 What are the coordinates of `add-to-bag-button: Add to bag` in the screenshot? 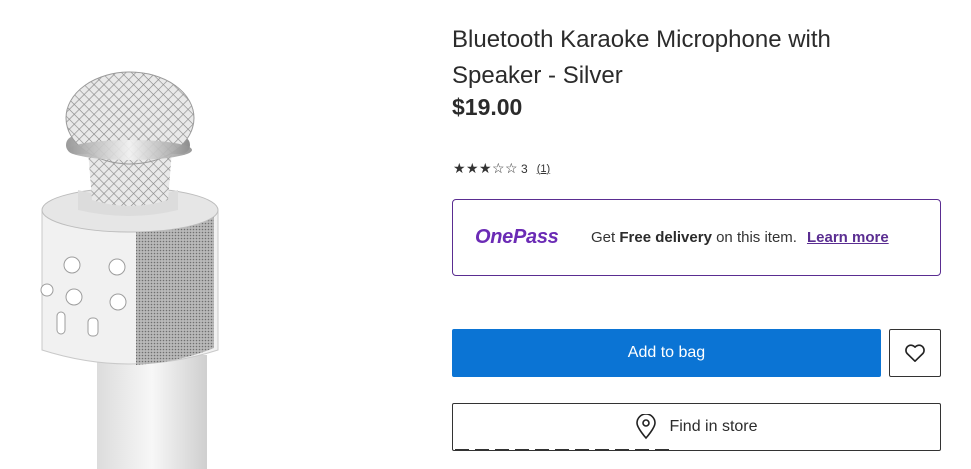 It's located at (666, 353).